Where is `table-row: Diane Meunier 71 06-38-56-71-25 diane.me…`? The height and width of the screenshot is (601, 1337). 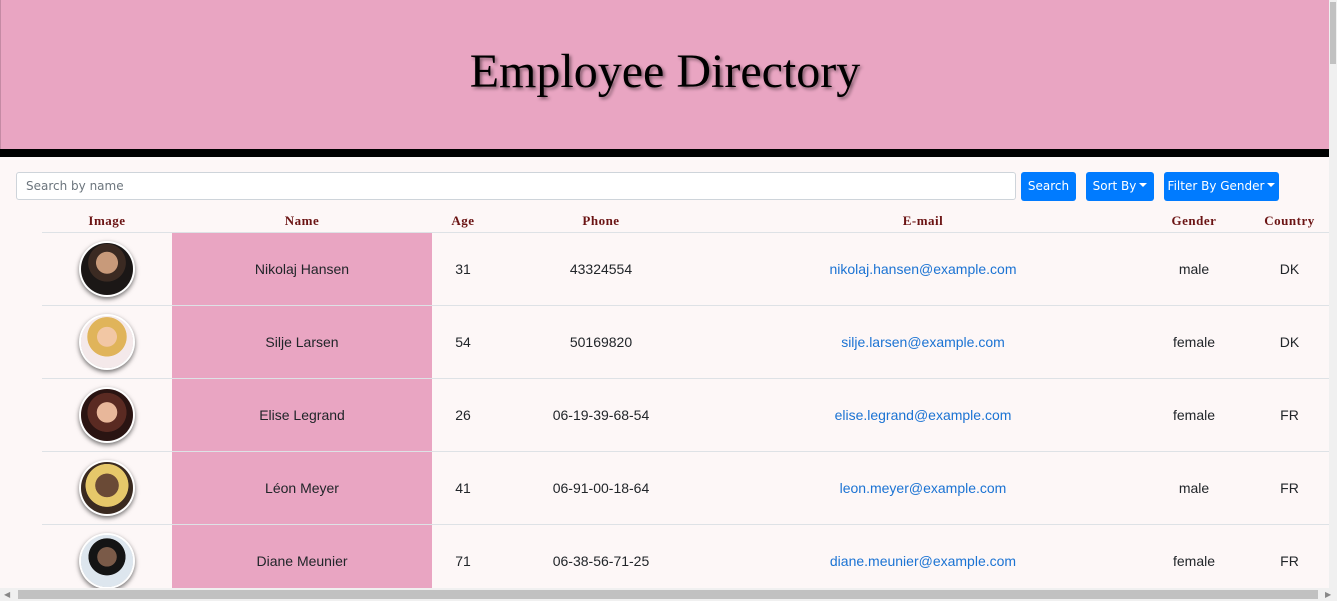
table-row: Diane Meunier 71 06-38-56-71-25 diane.me… is located at coordinates (685, 561).